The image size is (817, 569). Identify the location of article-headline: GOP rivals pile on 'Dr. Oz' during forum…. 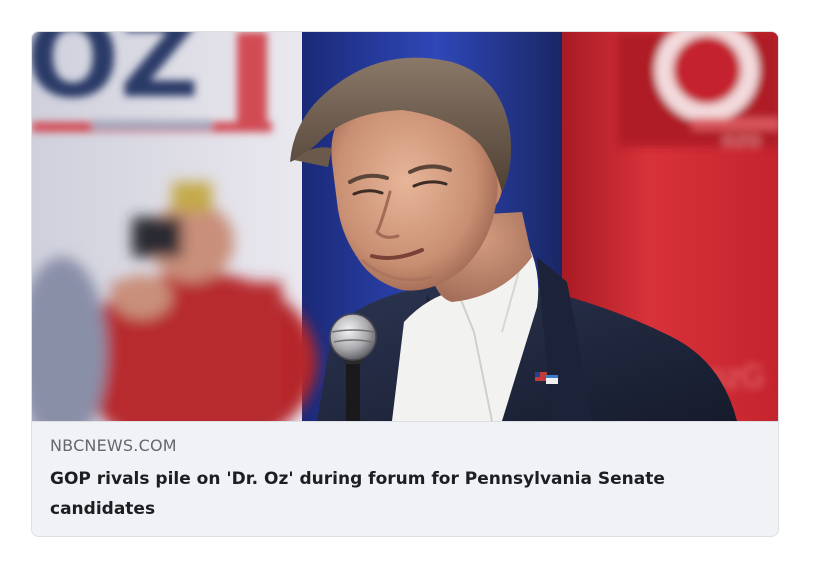
(400, 494).